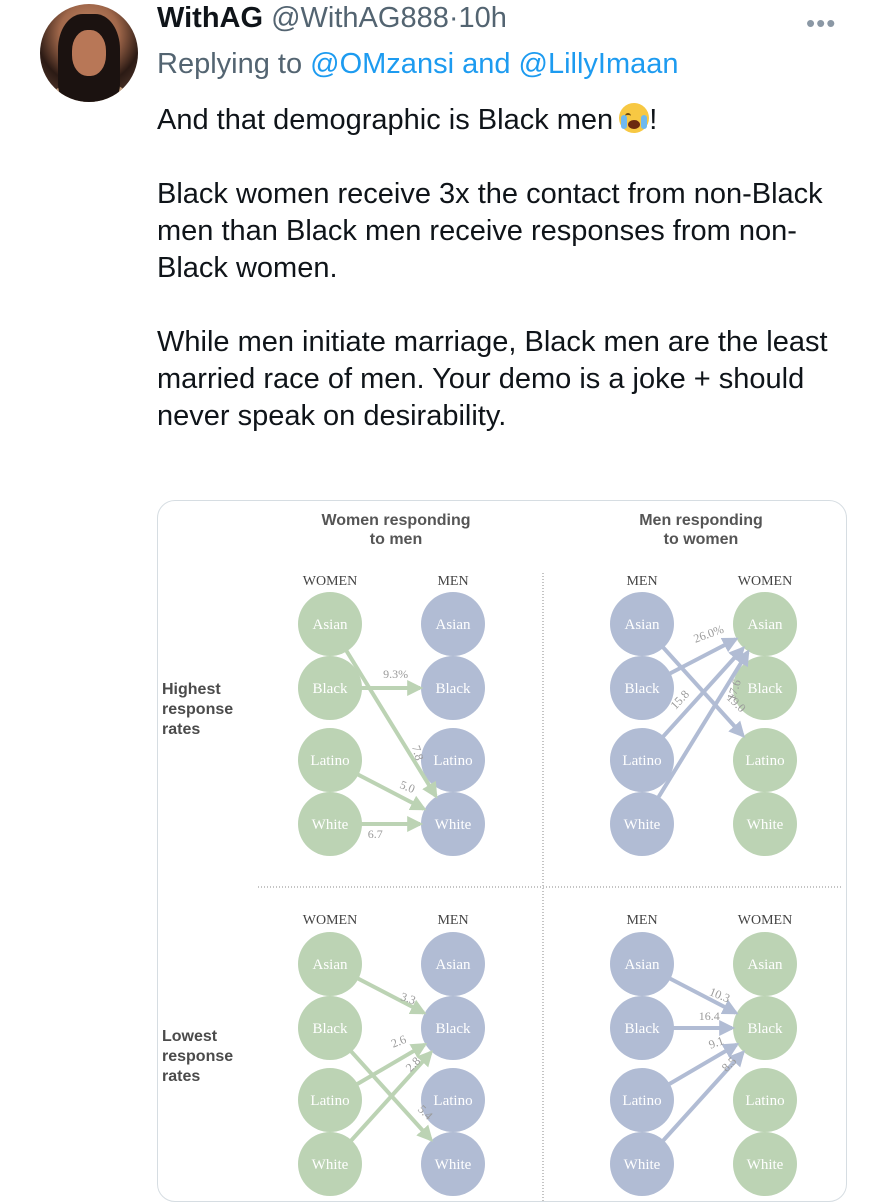 The width and height of the screenshot is (886, 1202). I want to click on avatar-face, so click(89, 53).